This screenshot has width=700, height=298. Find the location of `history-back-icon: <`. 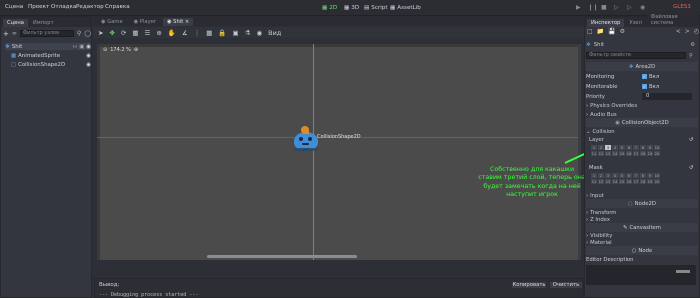

history-back-icon: < is located at coordinates (678, 32).